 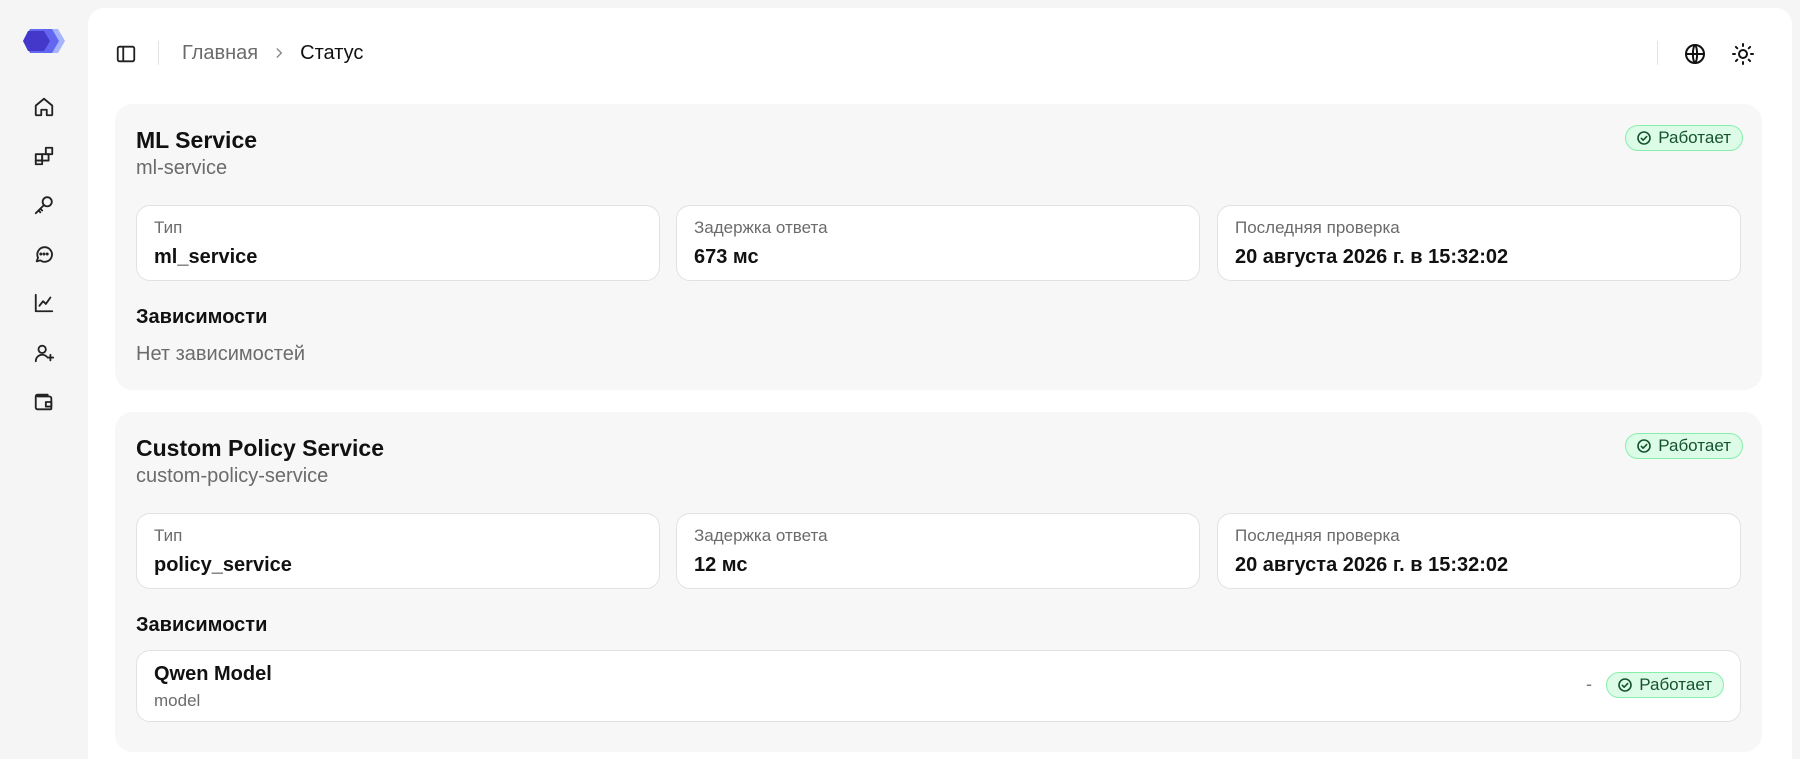 I want to click on sidebar-item-apps, so click(x=44, y=156).